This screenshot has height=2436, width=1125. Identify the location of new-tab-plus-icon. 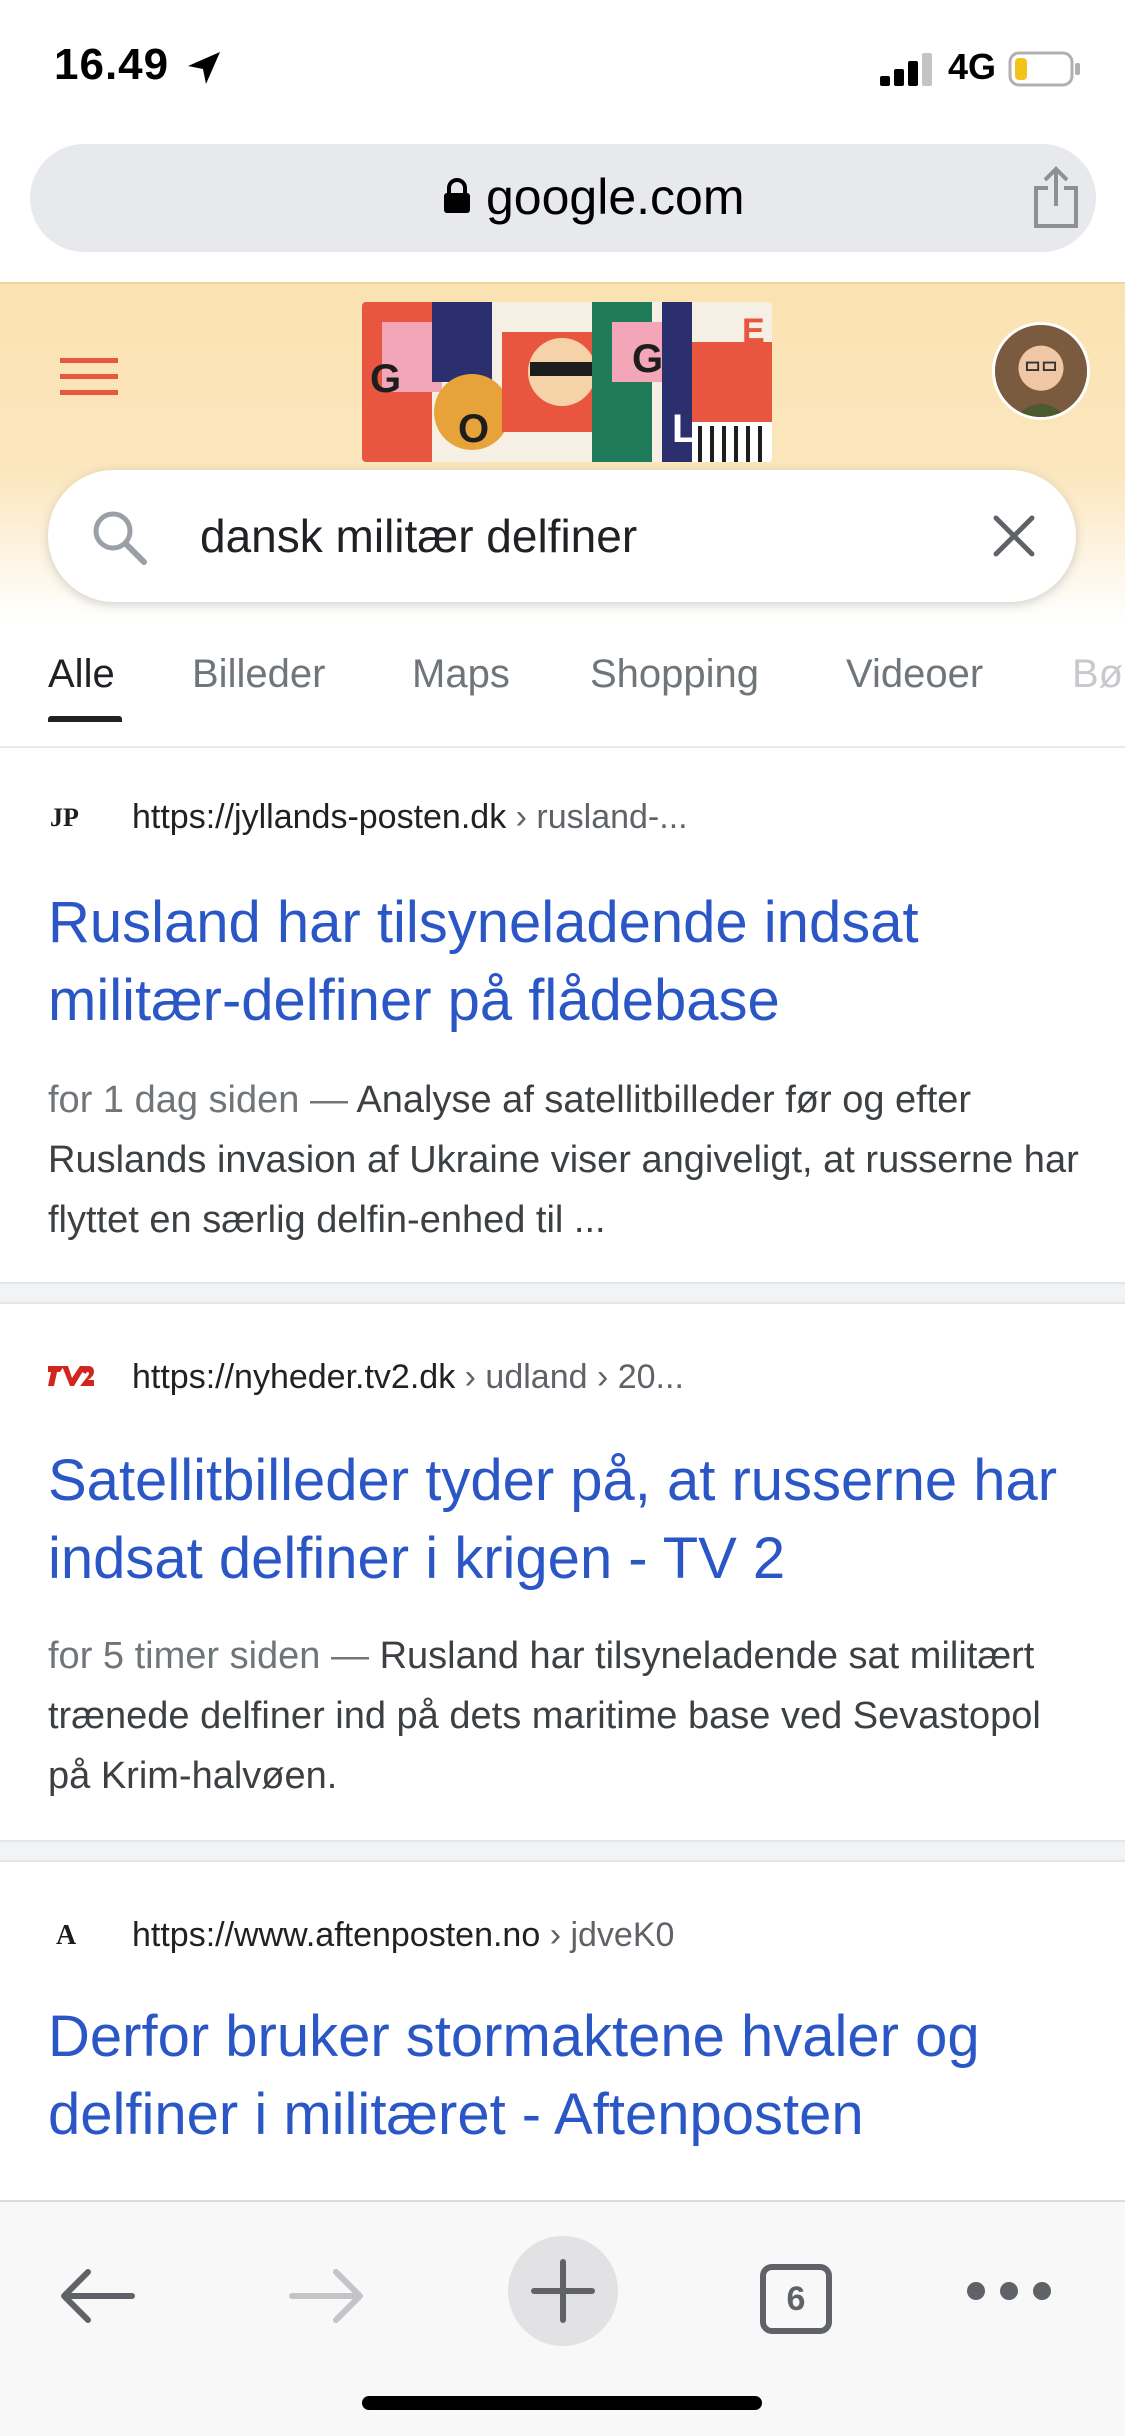
(563, 2291).